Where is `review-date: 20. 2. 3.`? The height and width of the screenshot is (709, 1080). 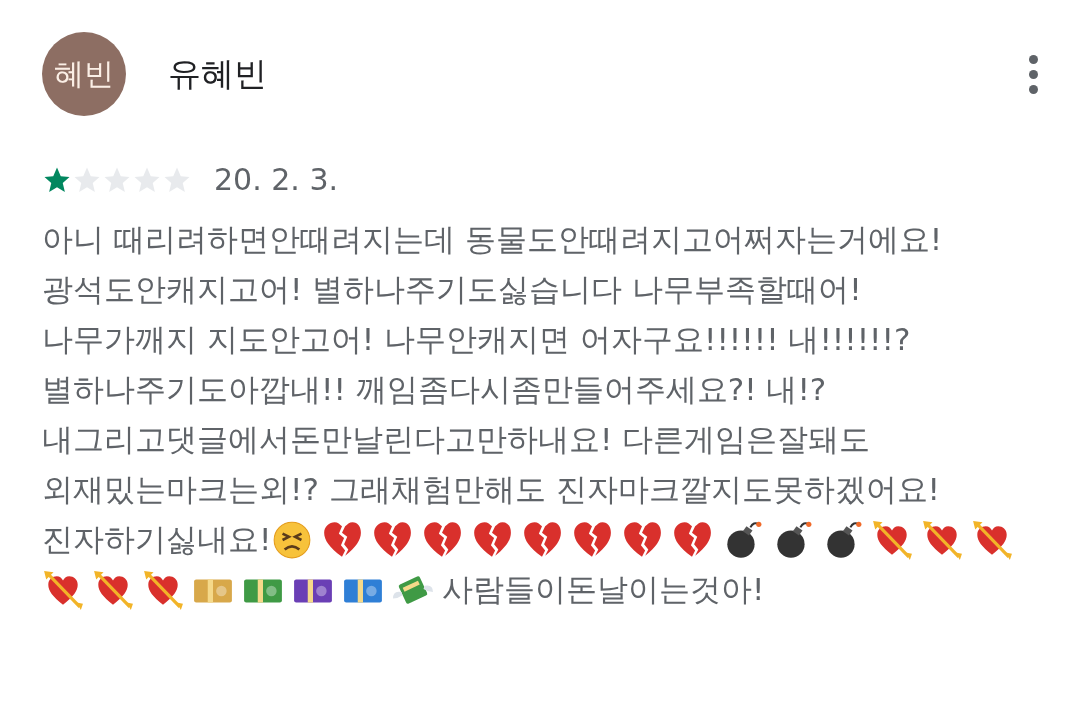
review-date: 20. 2. 3. is located at coordinates (276, 179).